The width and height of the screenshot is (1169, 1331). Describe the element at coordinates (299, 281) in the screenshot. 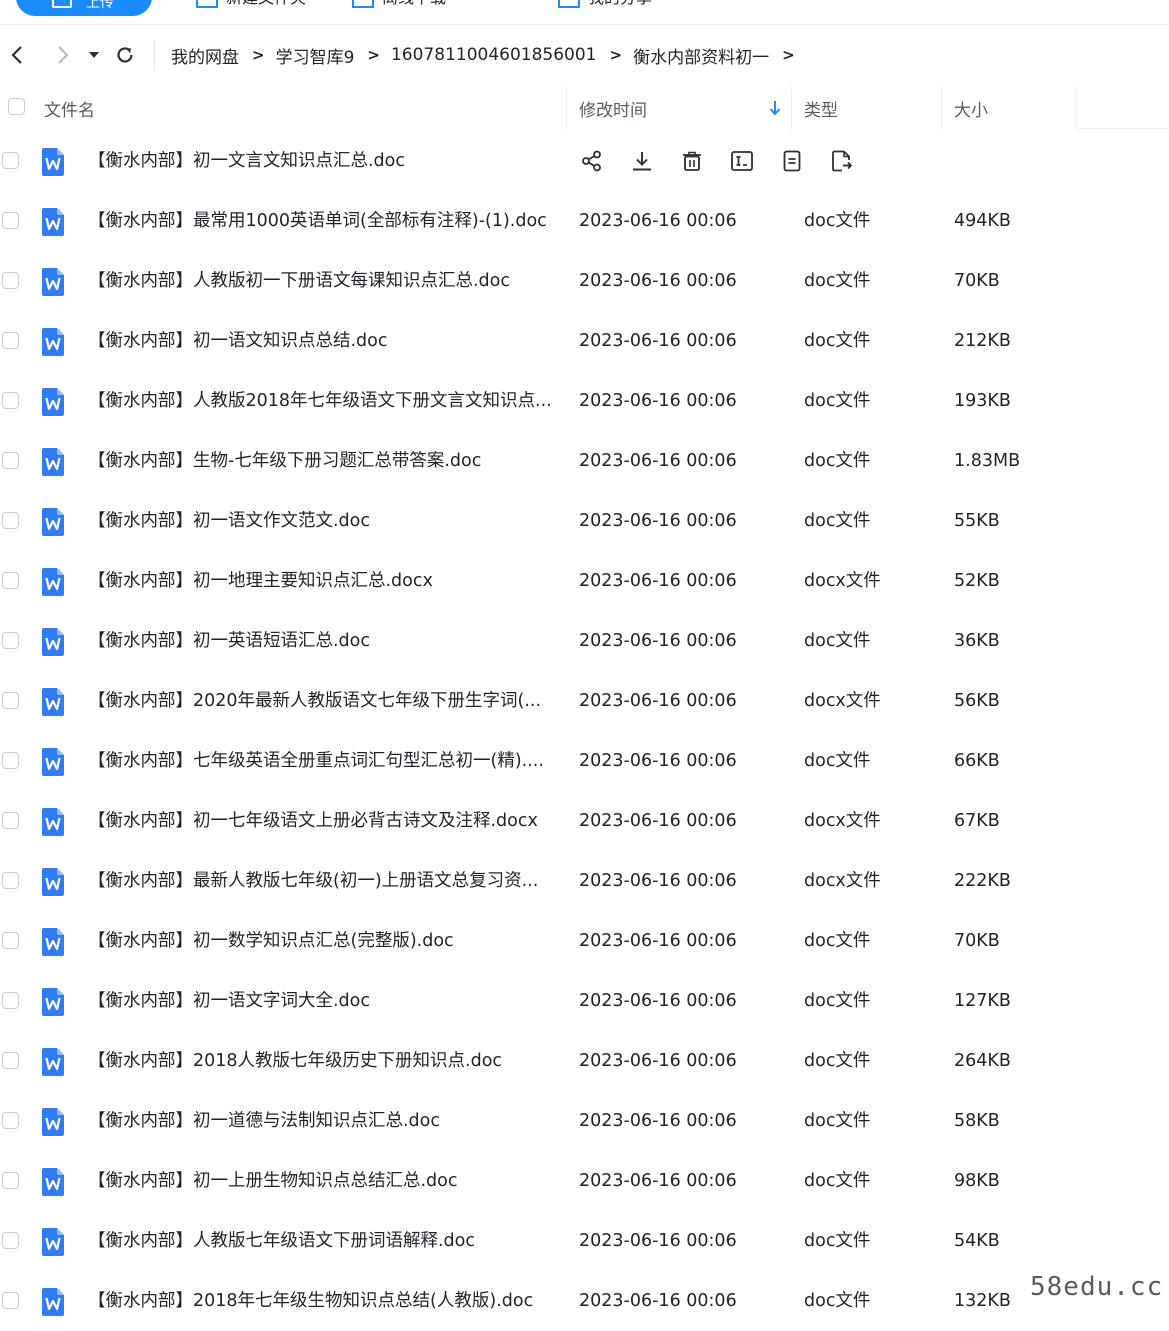

I see `file-name: 【衡水内部】人教版初一下册语文每课知识点汇总.doc` at that location.